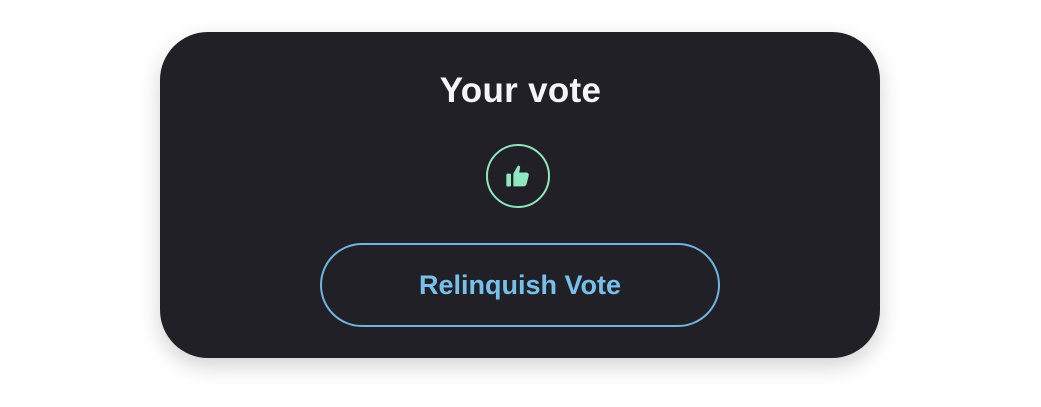 This screenshot has height=407, width=1041. What do you see at coordinates (520, 90) in the screenshot?
I see `your-vote-title-text: Your vote` at bounding box center [520, 90].